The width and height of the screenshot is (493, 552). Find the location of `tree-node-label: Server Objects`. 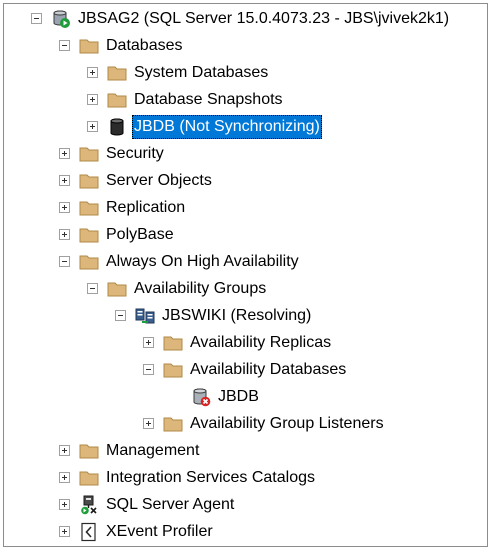

tree-node-label: Server Objects is located at coordinates (159, 181).